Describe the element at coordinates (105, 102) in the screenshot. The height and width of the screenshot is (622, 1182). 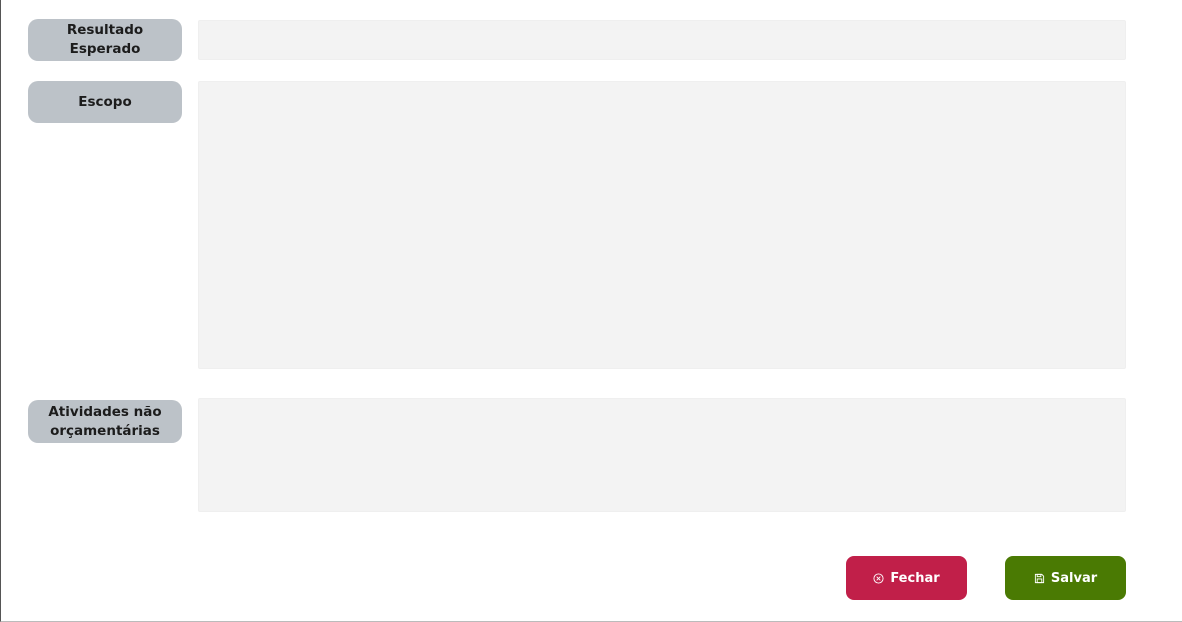
I see `escopo-label: Escopo` at that location.